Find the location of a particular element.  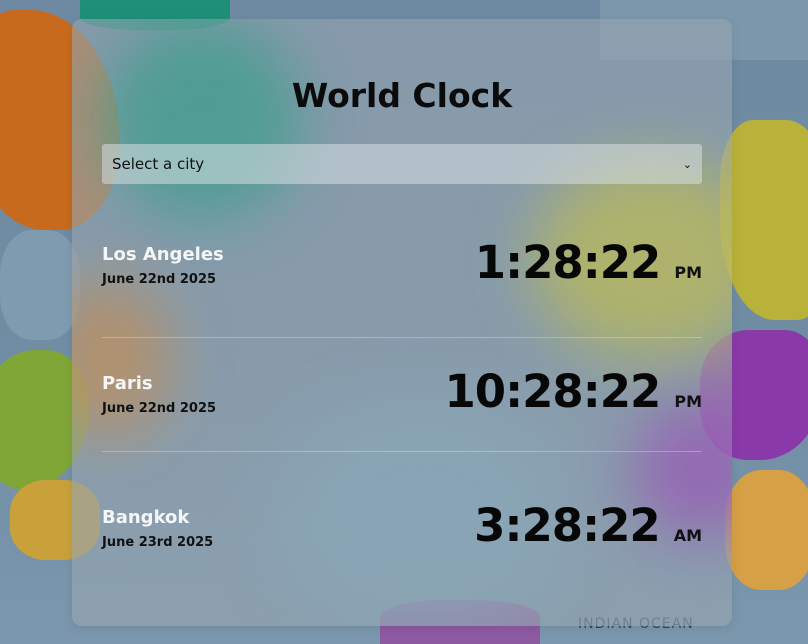

city-name: Bangkok is located at coordinates (146, 517).